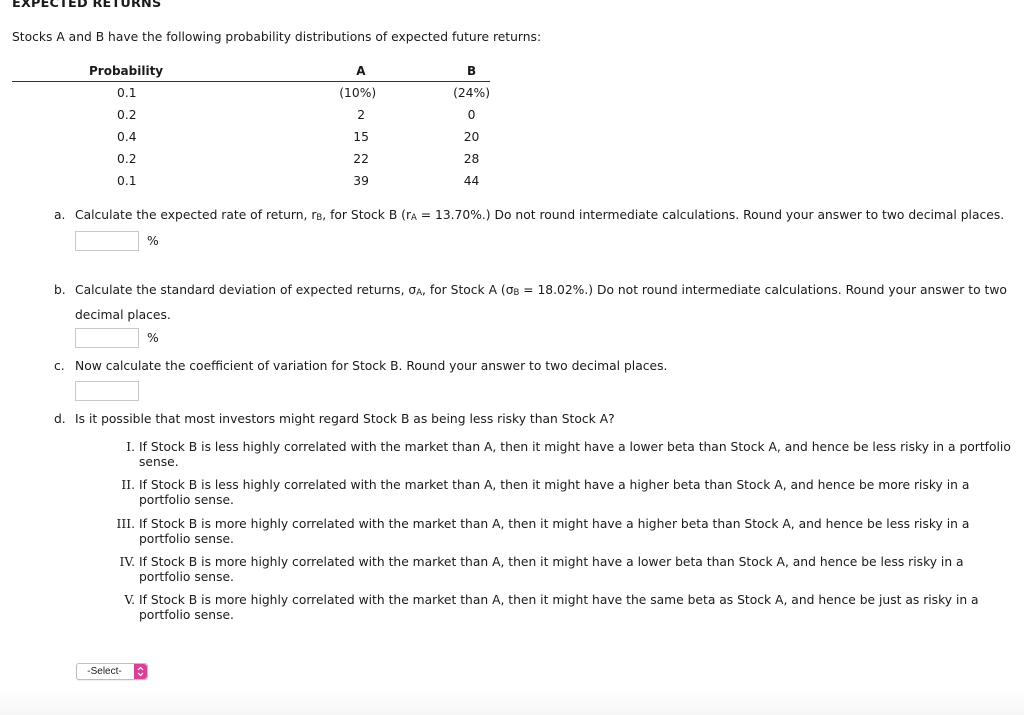 This screenshot has width=1024, height=715. What do you see at coordinates (128, 485) in the screenshot?
I see `choice-number: II.` at bounding box center [128, 485].